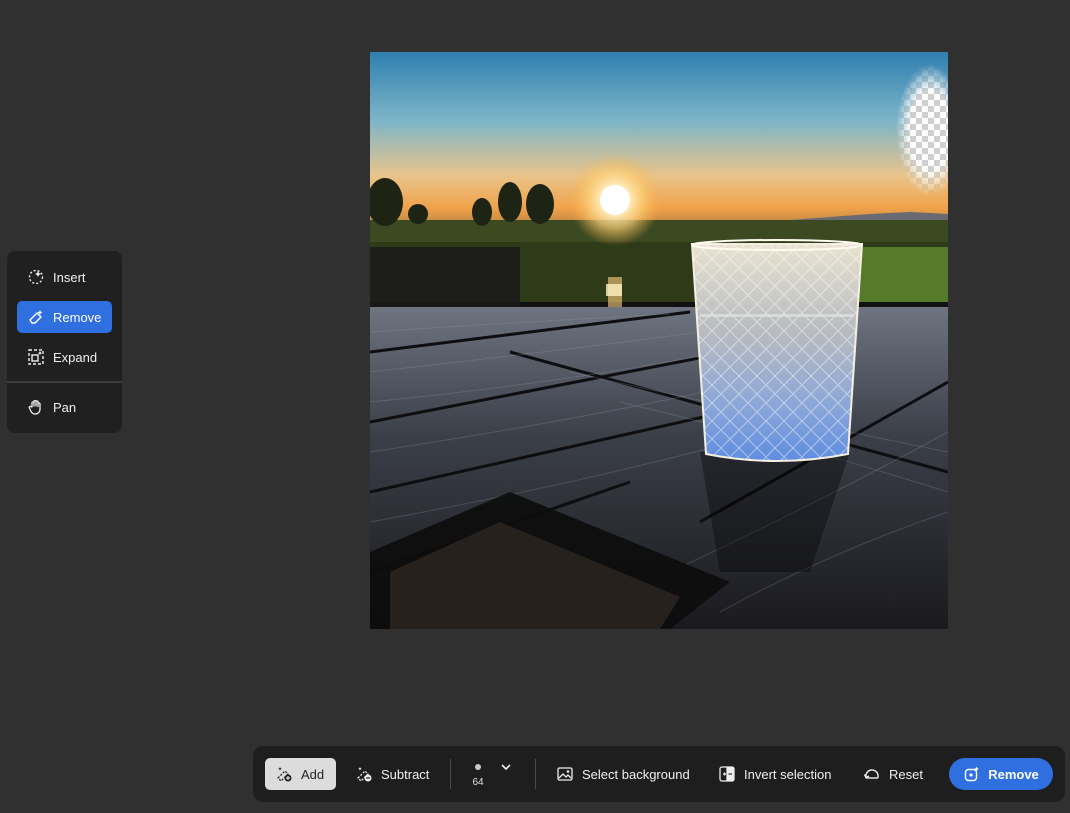  I want to click on reset-icon, so click(872, 774).